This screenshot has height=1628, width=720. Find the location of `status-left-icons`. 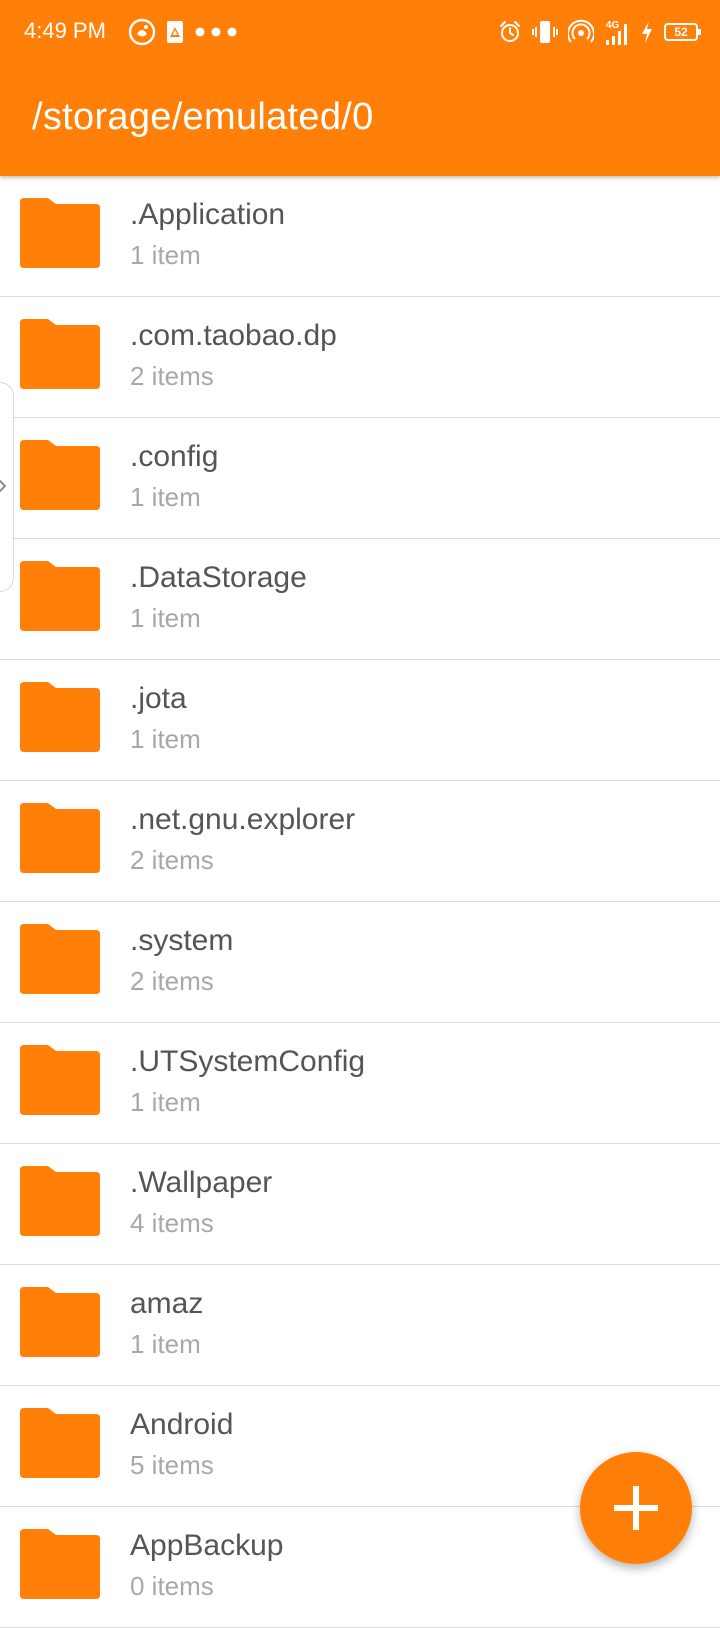

status-left-icons is located at coordinates (183, 32).